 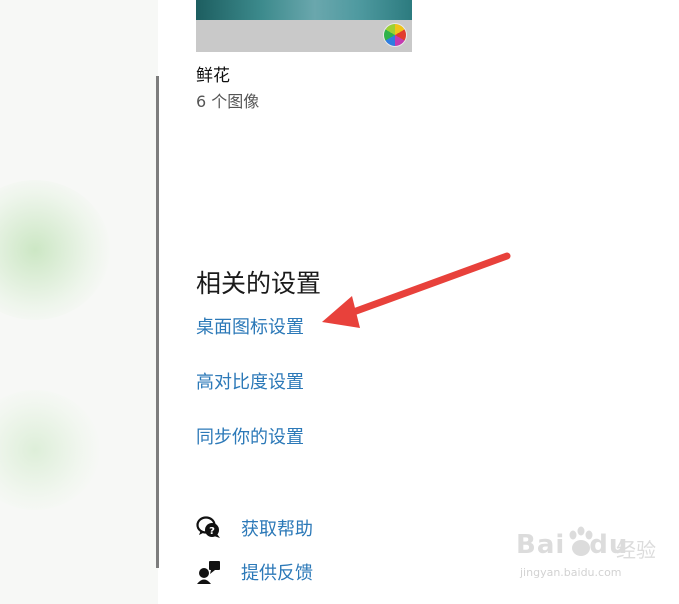 I want to click on feedback-icon, so click(x=209, y=572).